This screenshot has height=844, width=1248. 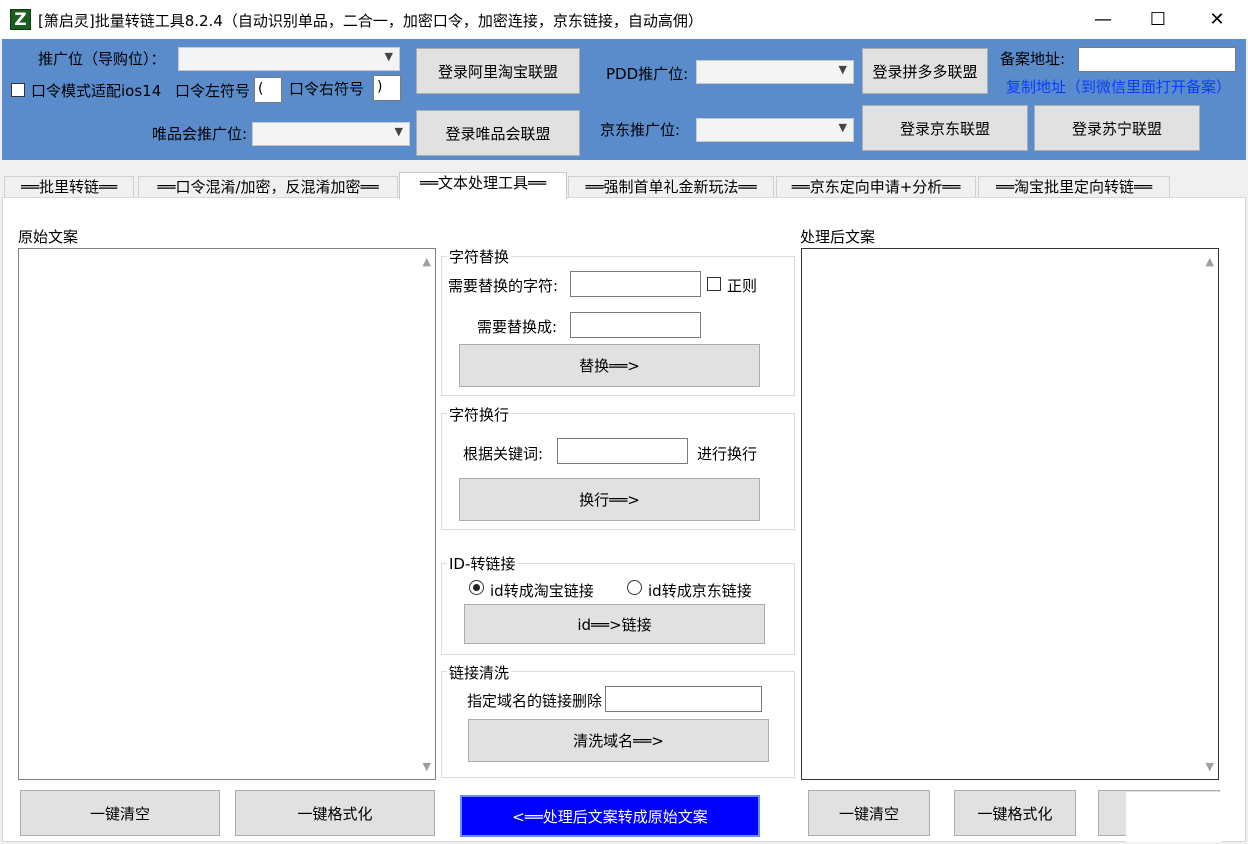 I want to click on left-symbol-label: 口令左符号, so click(x=213, y=91).